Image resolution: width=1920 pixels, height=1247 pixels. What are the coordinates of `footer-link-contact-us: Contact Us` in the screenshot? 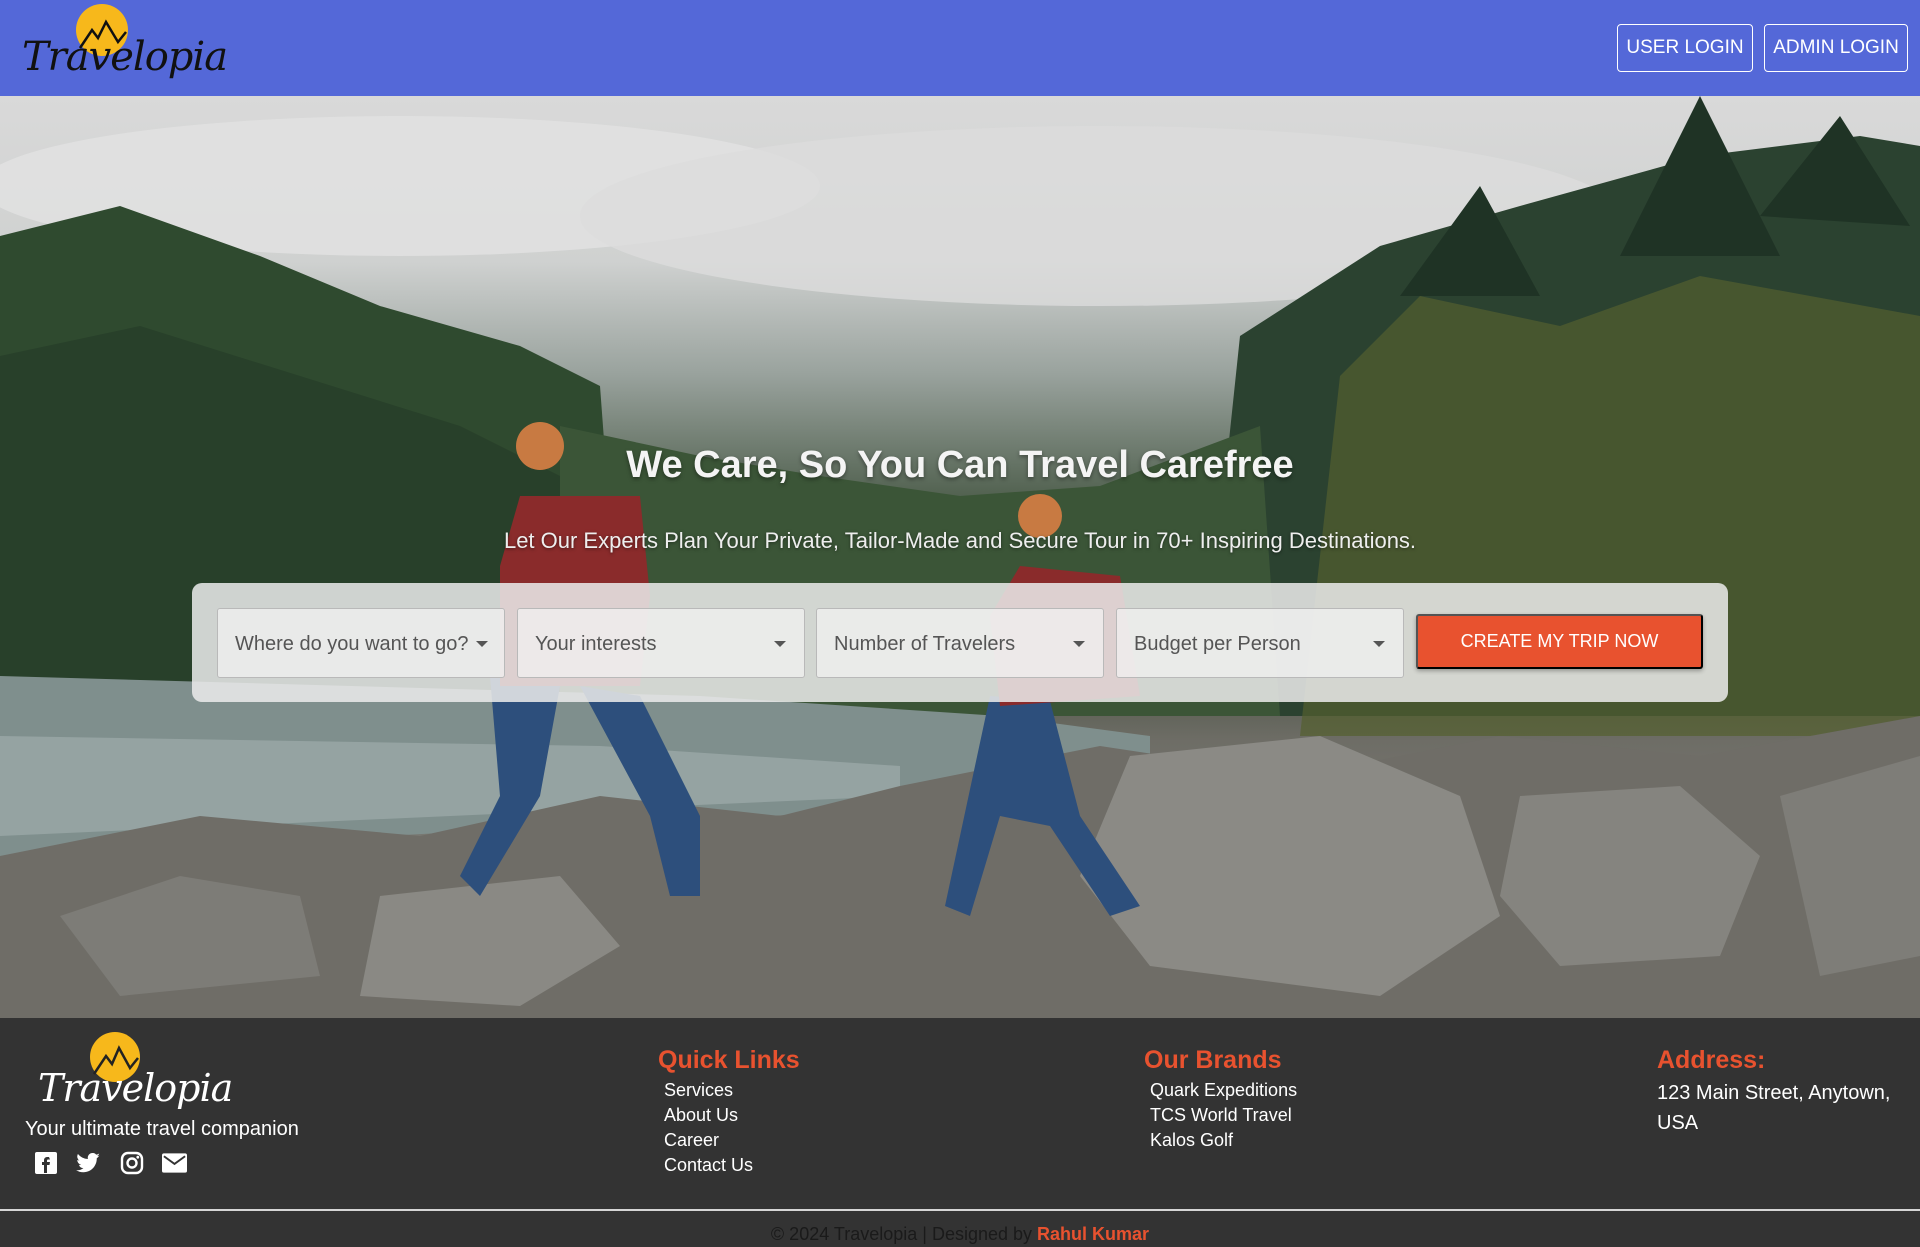 It's located at (708, 1165).